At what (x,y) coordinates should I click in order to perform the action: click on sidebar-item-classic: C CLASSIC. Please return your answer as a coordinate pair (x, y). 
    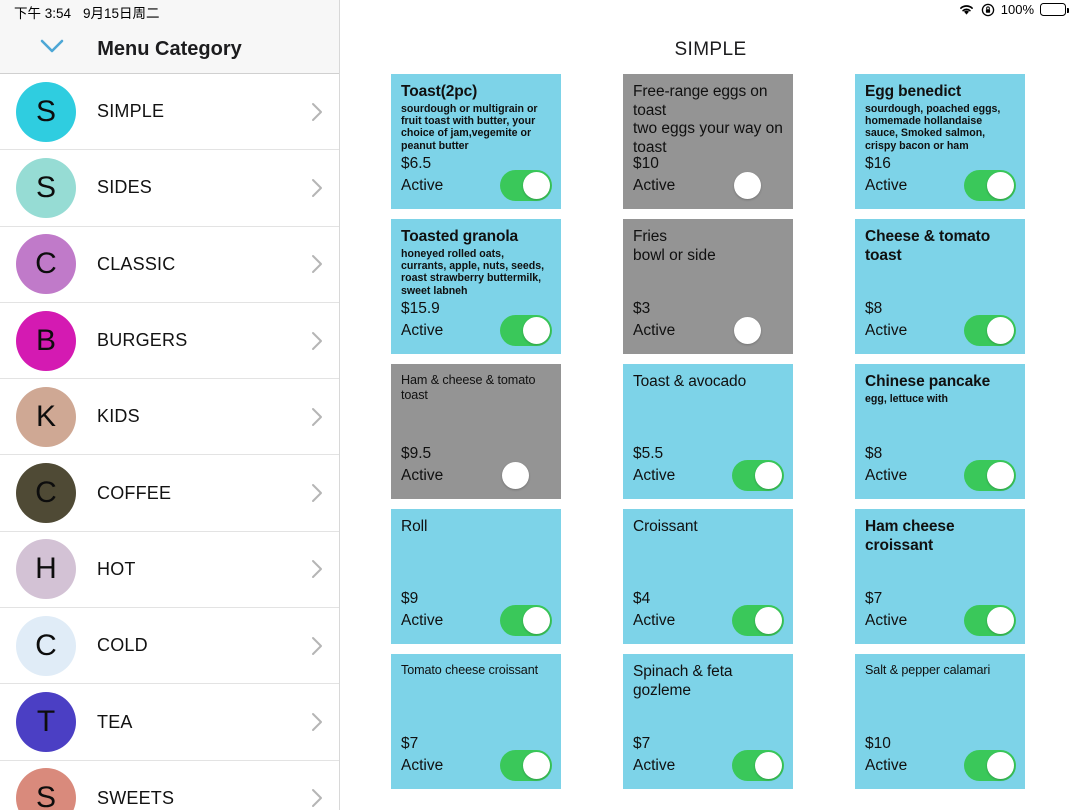
    Looking at the image, I should click on (169, 264).